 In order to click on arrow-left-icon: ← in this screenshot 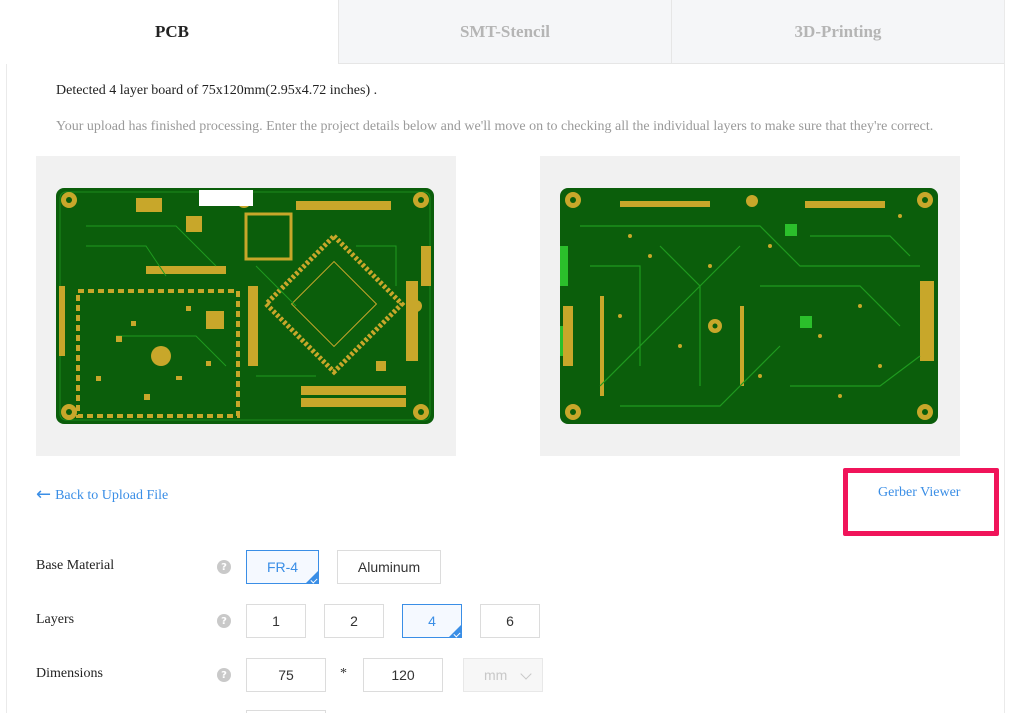, I will do `click(44, 494)`.